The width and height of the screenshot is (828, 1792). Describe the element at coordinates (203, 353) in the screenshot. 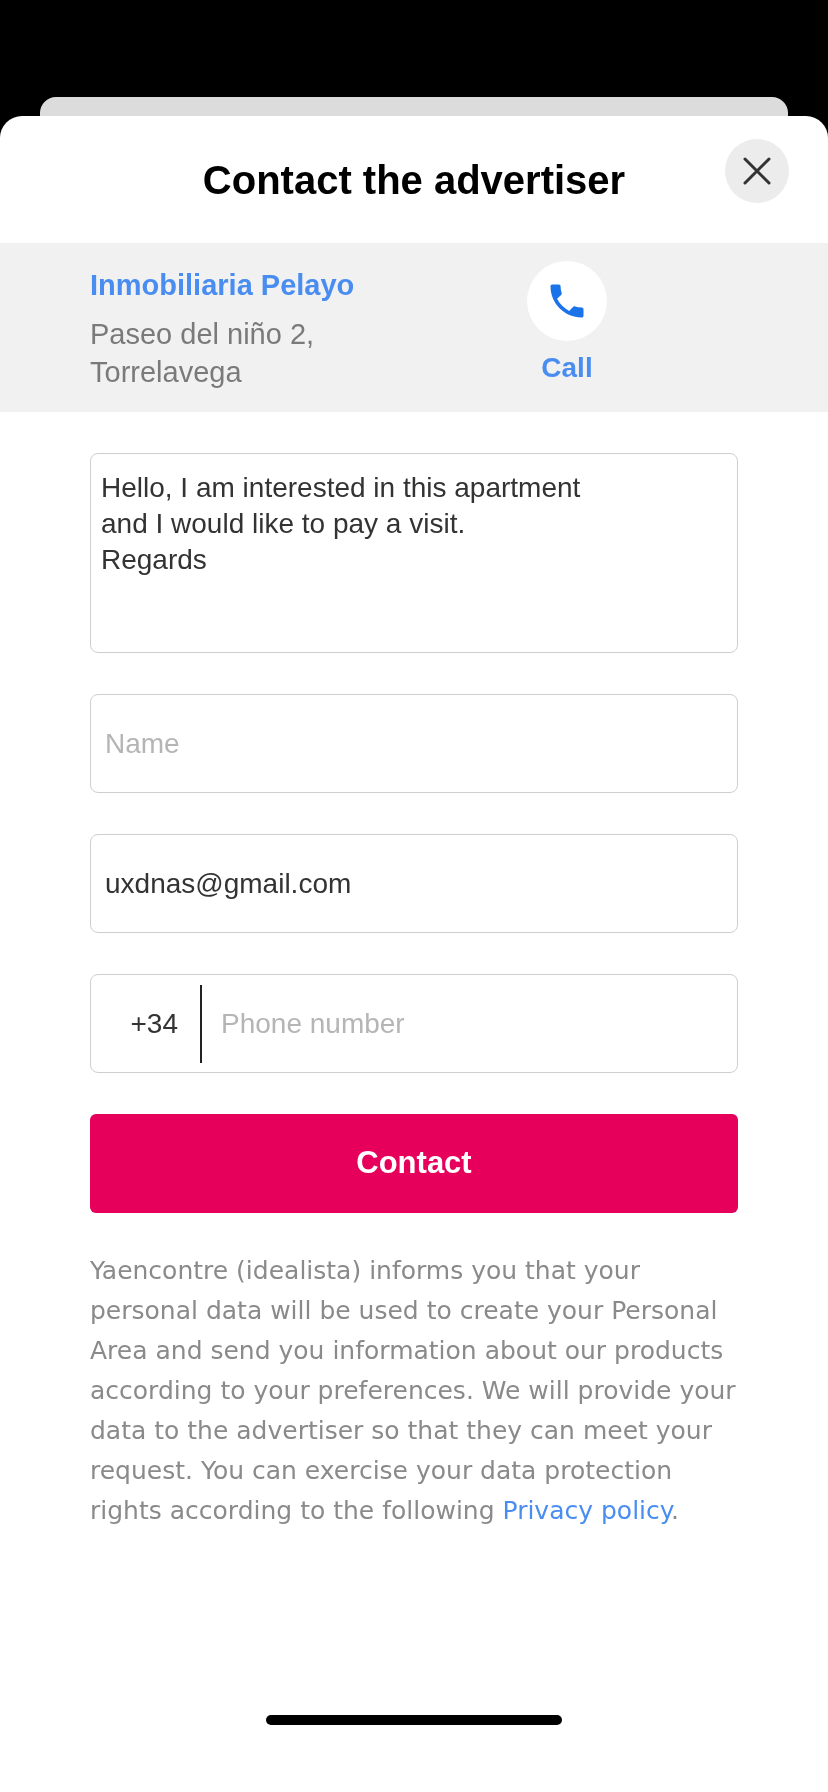

I see `advertiser-address: Paseo del niño 2, Torrelavega` at that location.